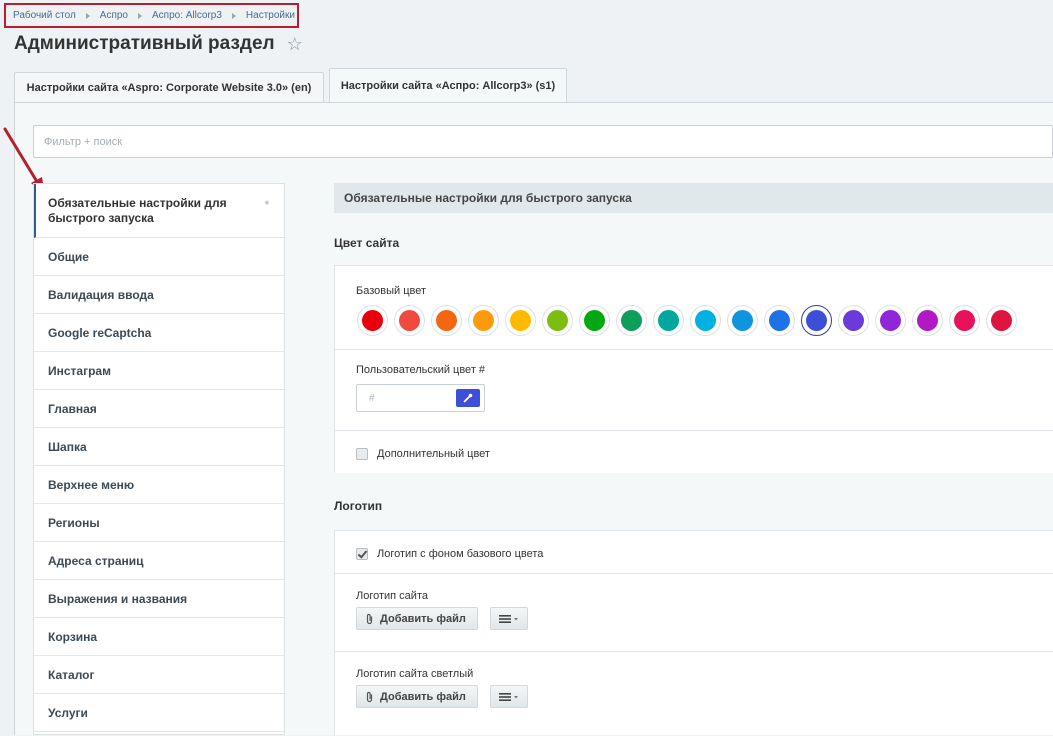 This screenshot has height=736, width=1053. I want to click on site-logo-light-label: Логотип сайта светлый, so click(415, 674).